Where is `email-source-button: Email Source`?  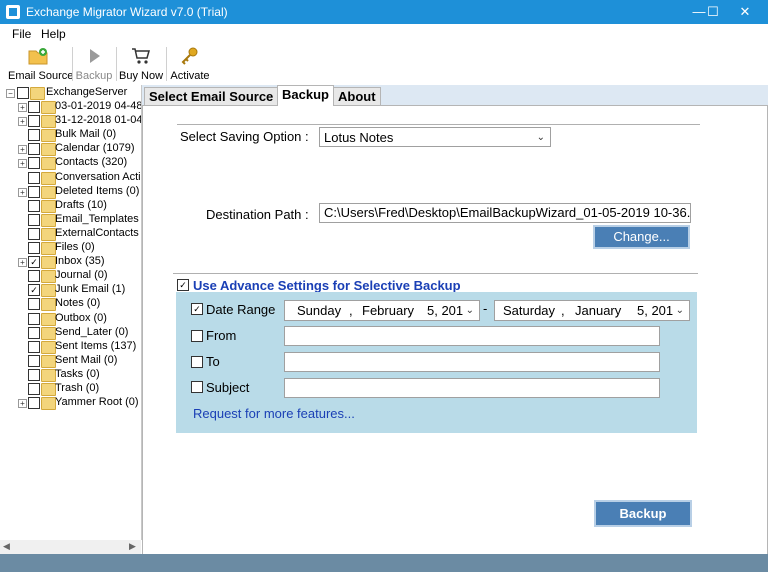
email-source-button: Email Source is located at coordinates (40, 64).